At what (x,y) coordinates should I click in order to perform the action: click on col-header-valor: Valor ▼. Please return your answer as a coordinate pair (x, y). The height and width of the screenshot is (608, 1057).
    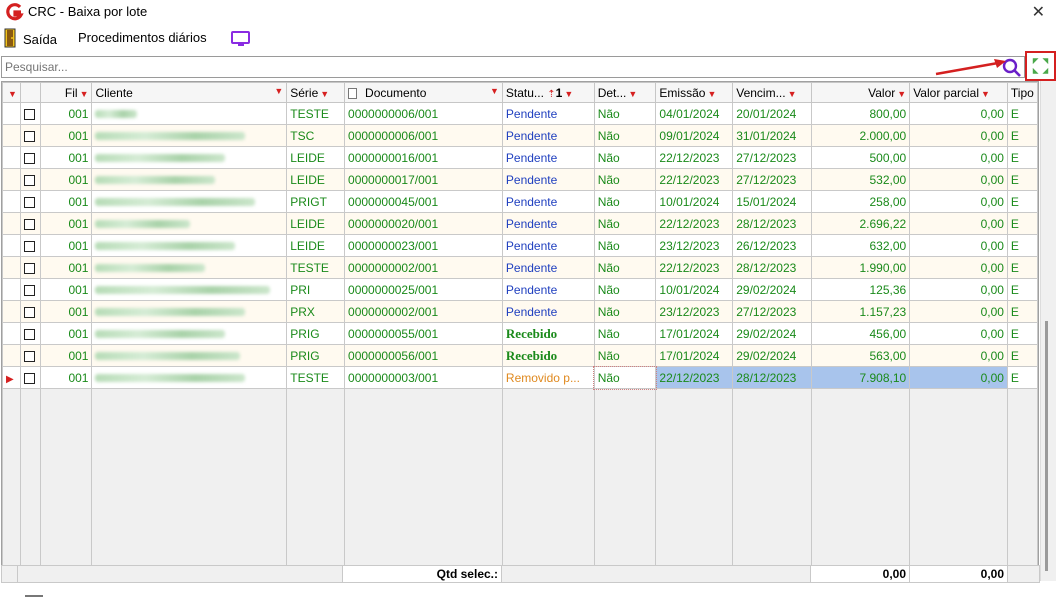
    Looking at the image, I should click on (861, 92).